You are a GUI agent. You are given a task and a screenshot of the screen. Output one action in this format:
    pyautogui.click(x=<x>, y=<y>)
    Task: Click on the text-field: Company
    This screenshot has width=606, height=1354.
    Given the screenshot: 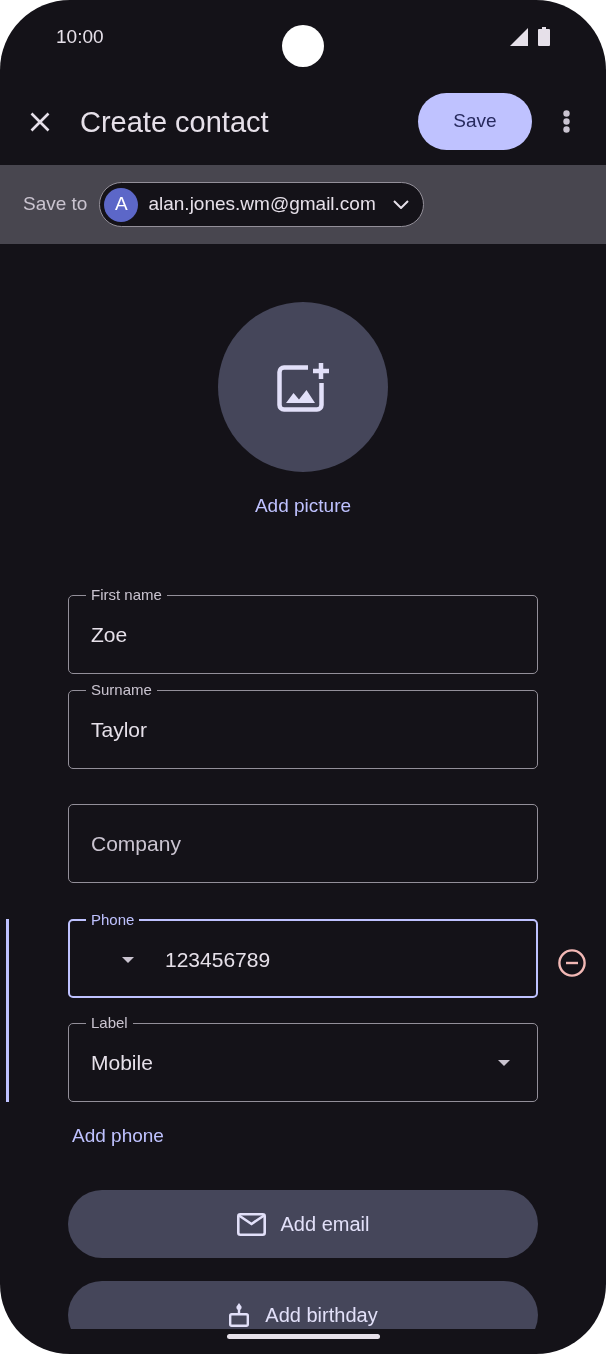 What is the action you would take?
    pyautogui.click(x=303, y=843)
    